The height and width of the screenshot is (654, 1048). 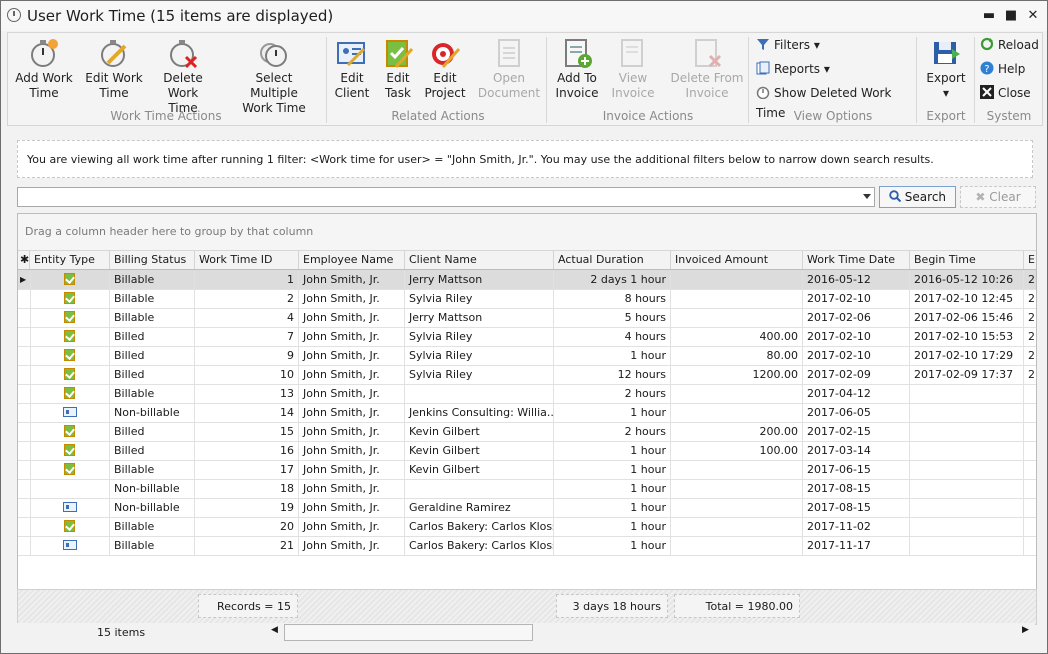 What do you see at coordinates (612, 336) in the screenshot?
I see `actual-duration-cell: 4 hours` at bounding box center [612, 336].